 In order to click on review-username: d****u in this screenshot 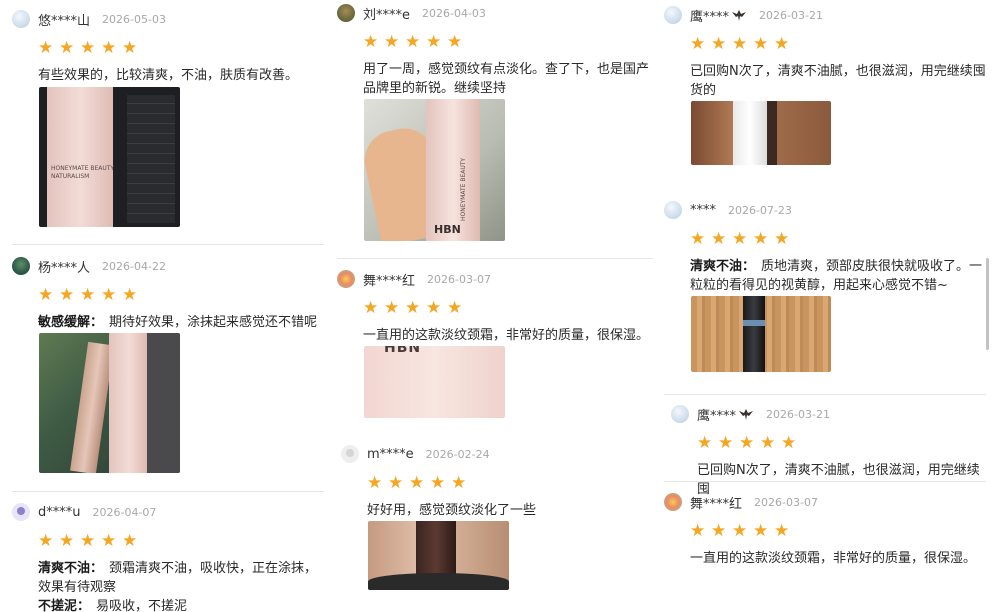, I will do `click(59, 512)`.